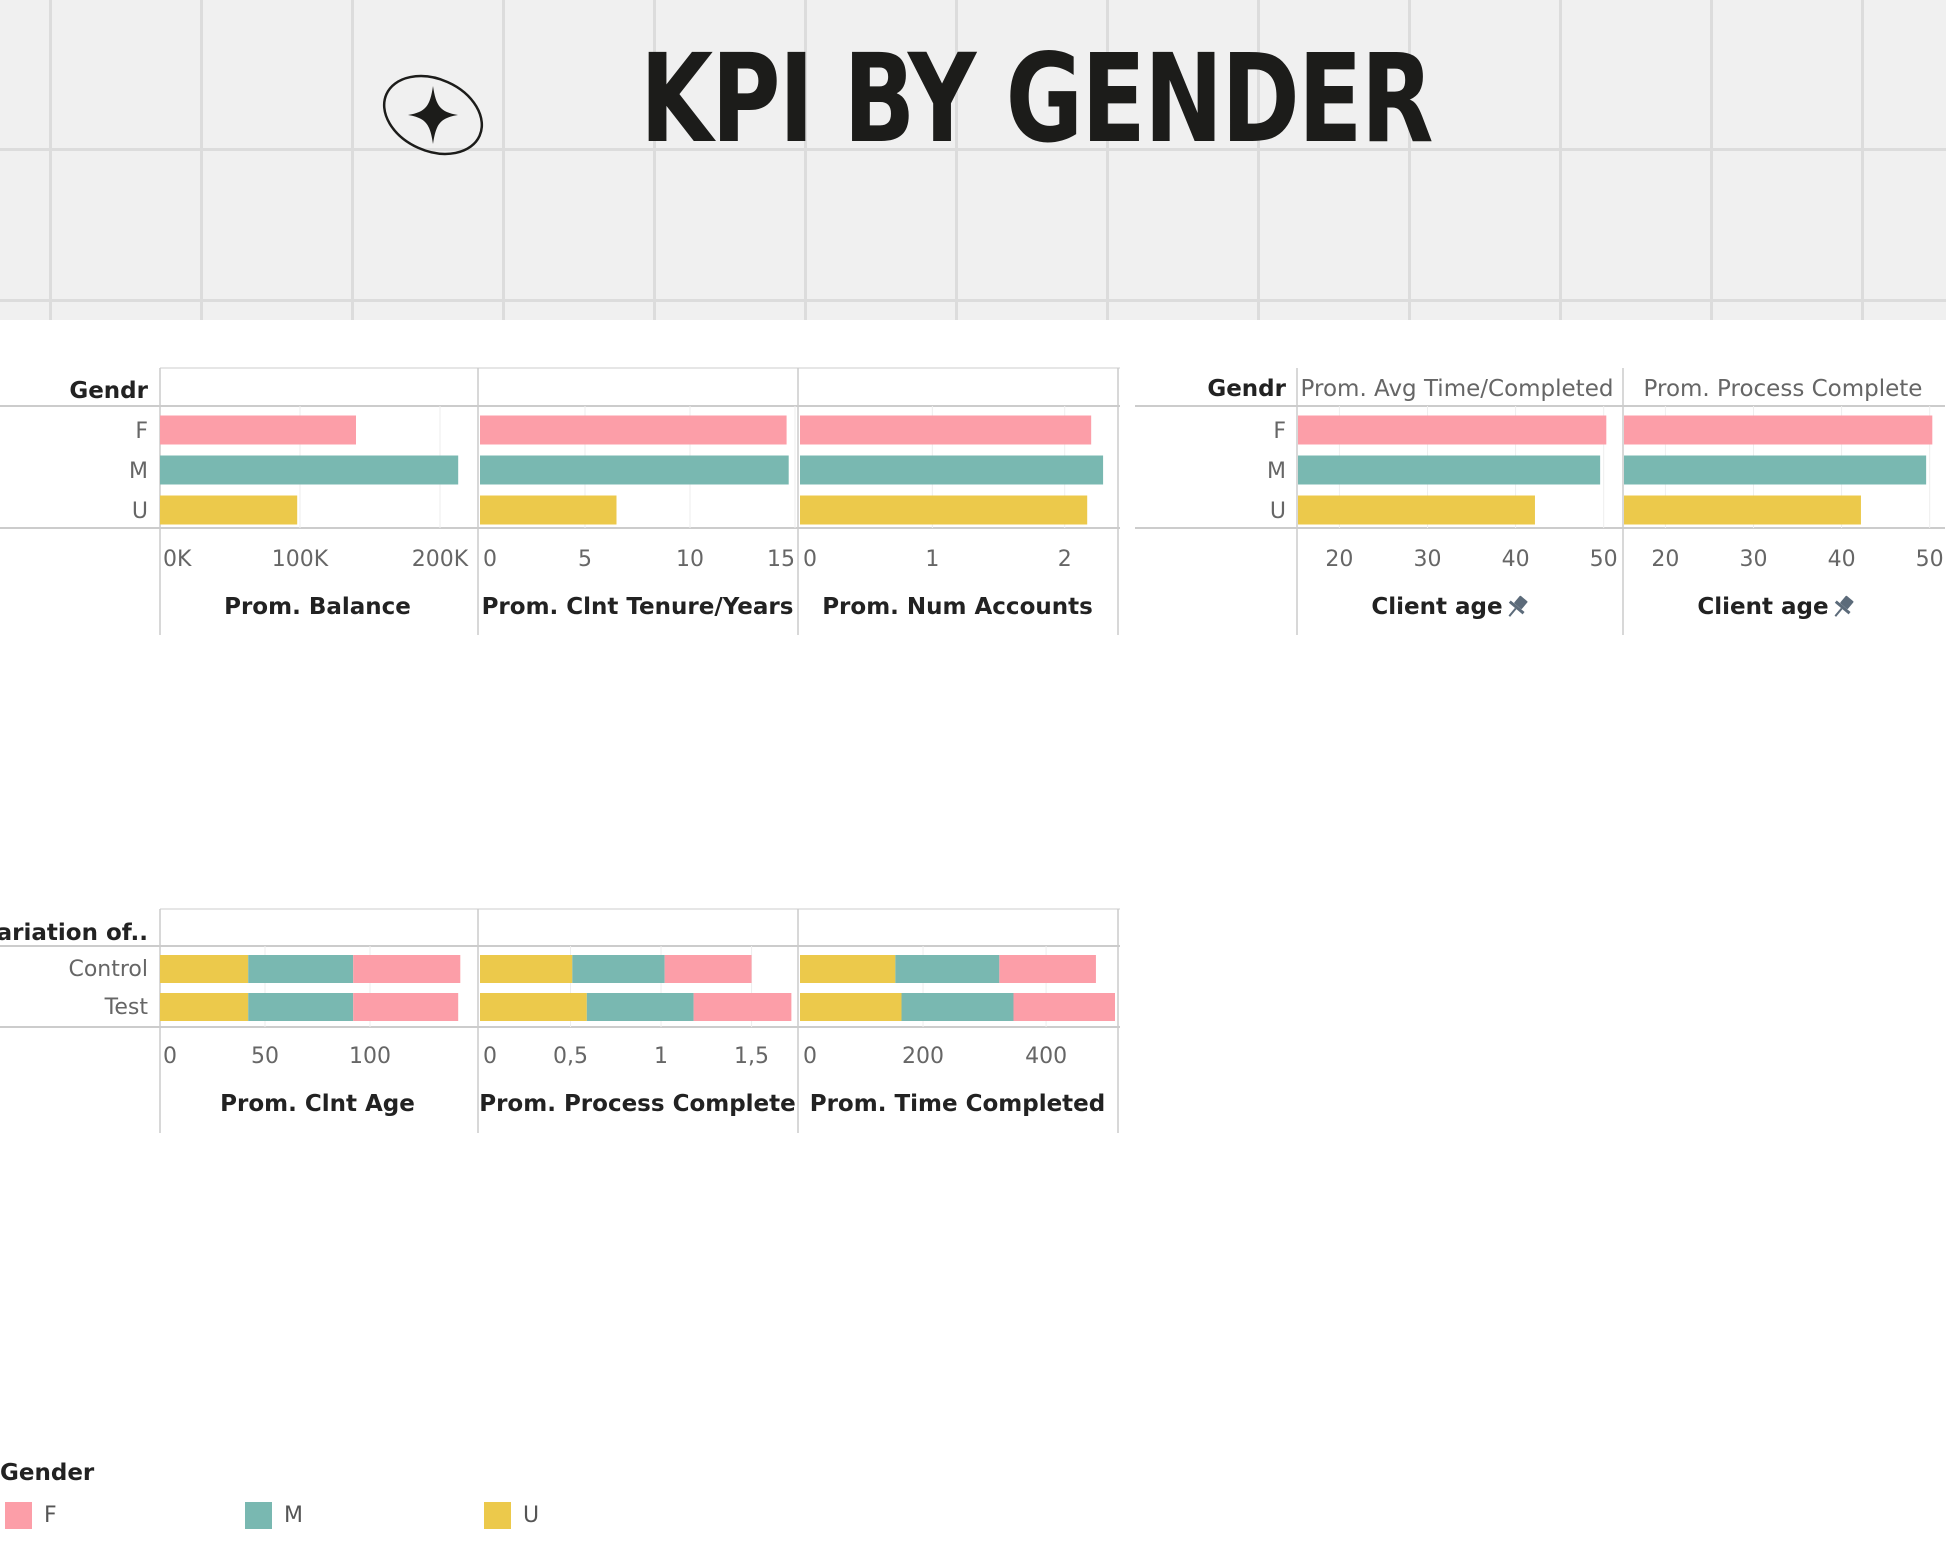 This screenshot has height=1546, width=1946. I want to click on axis-title-prom-clnt-age: Prom. Clnt Age, so click(317, 1104).